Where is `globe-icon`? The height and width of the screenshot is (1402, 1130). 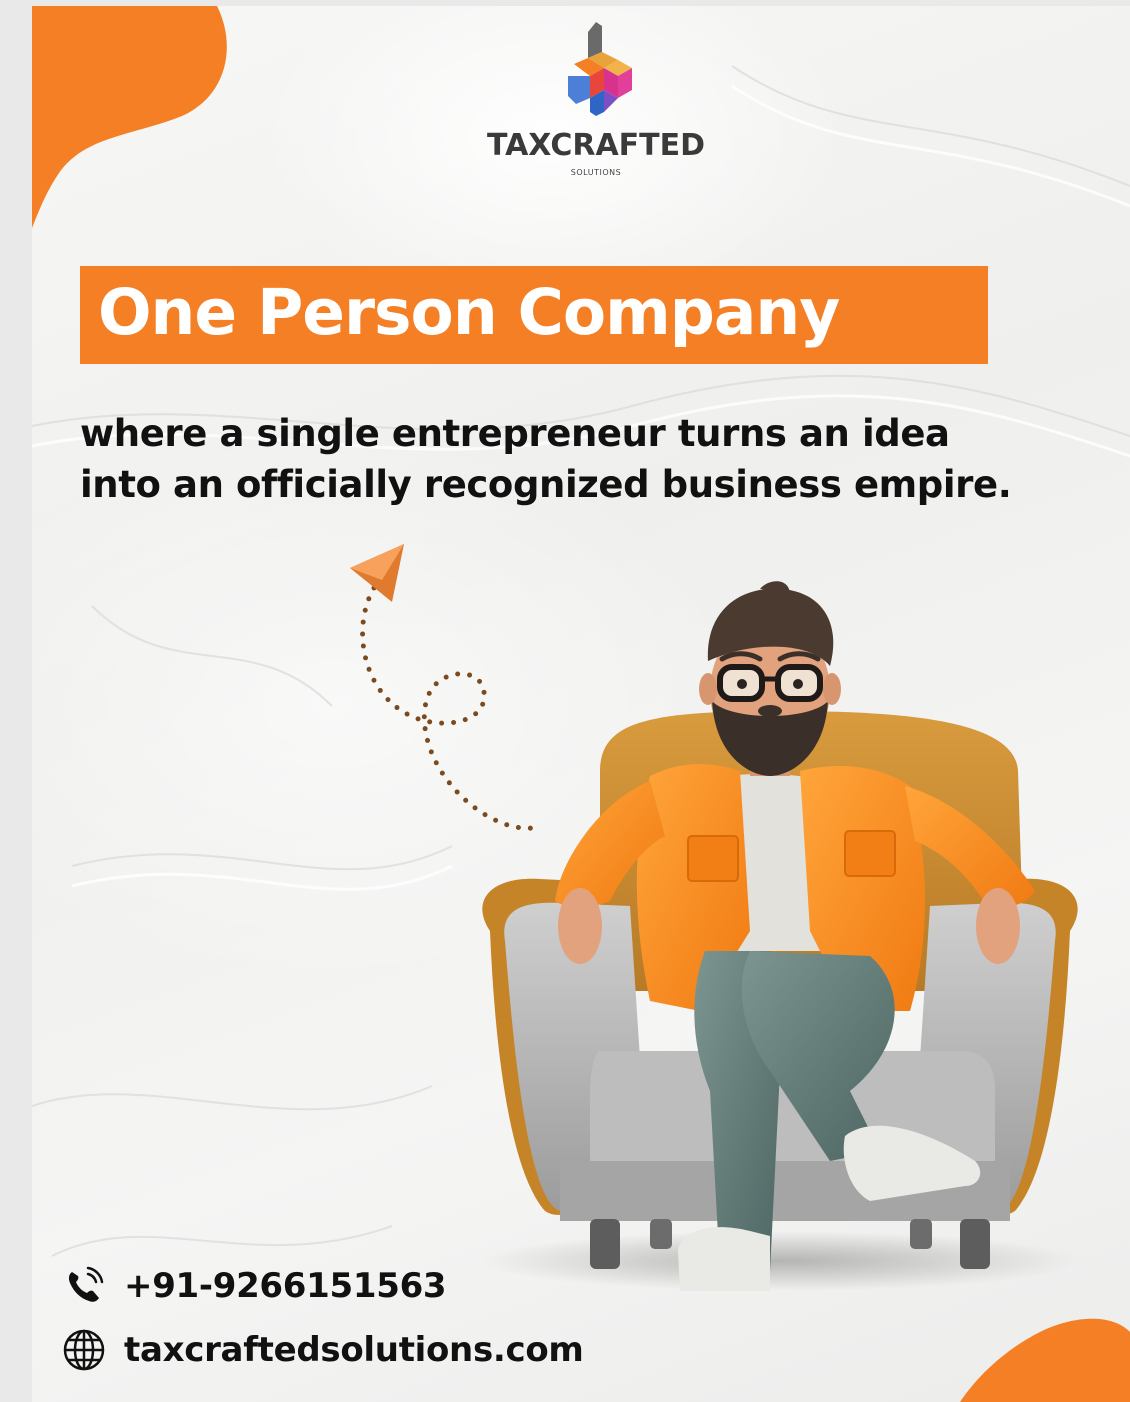
globe-icon is located at coordinates (84, 1350).